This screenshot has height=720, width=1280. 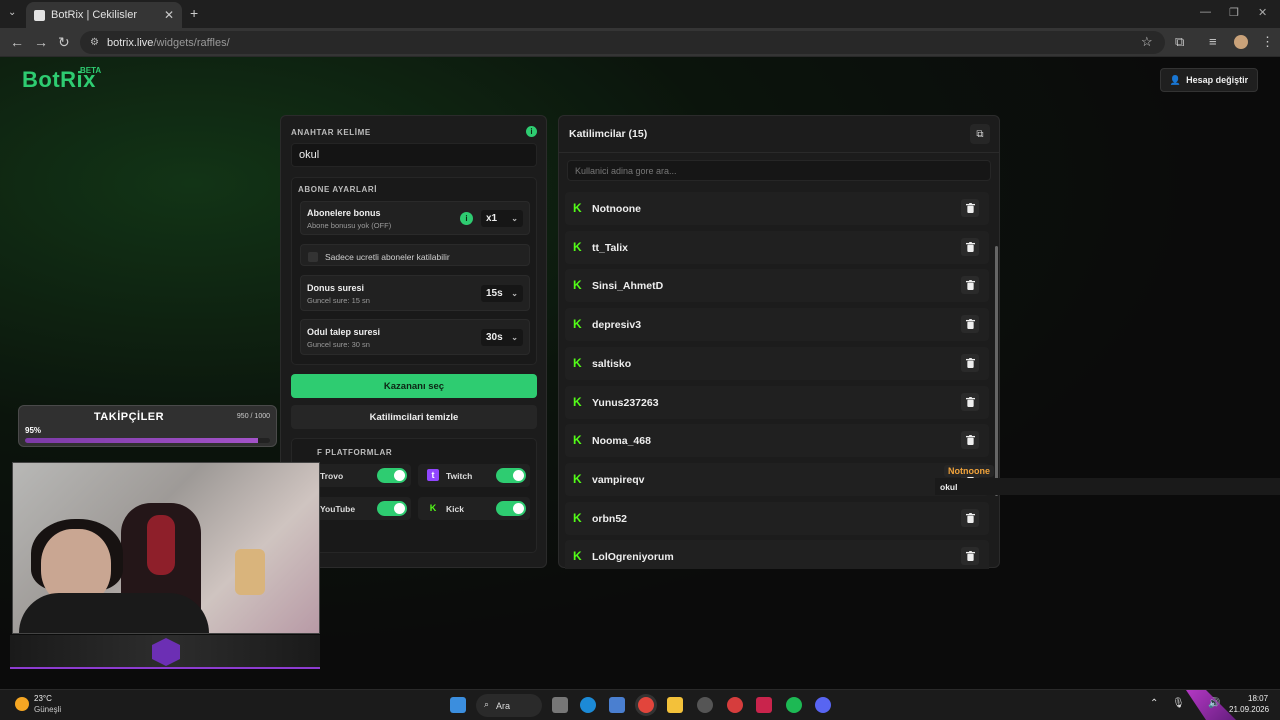 I want to click on new-tab-icon: +, so click(x=194, y=13).